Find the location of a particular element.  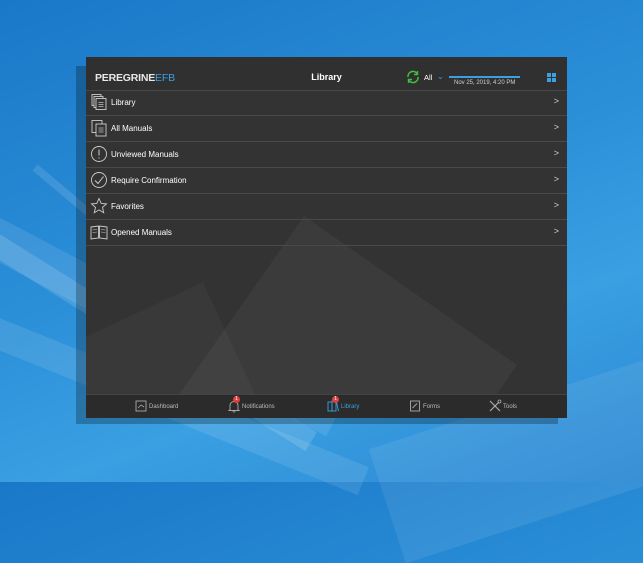

open-book-icon is located at coordinates (99, 232).